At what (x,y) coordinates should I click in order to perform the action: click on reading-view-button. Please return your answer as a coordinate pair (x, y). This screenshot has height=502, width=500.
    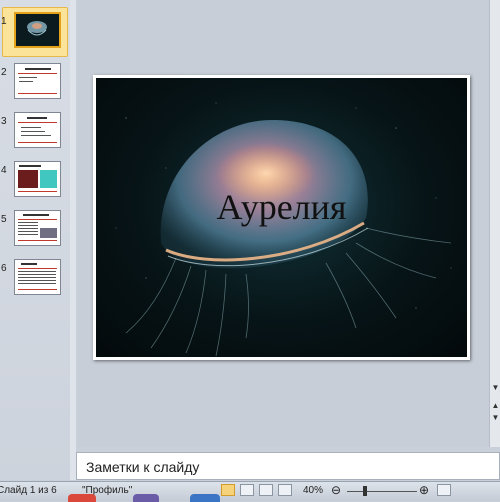
    Looking at the image, I should click on (266, 490).